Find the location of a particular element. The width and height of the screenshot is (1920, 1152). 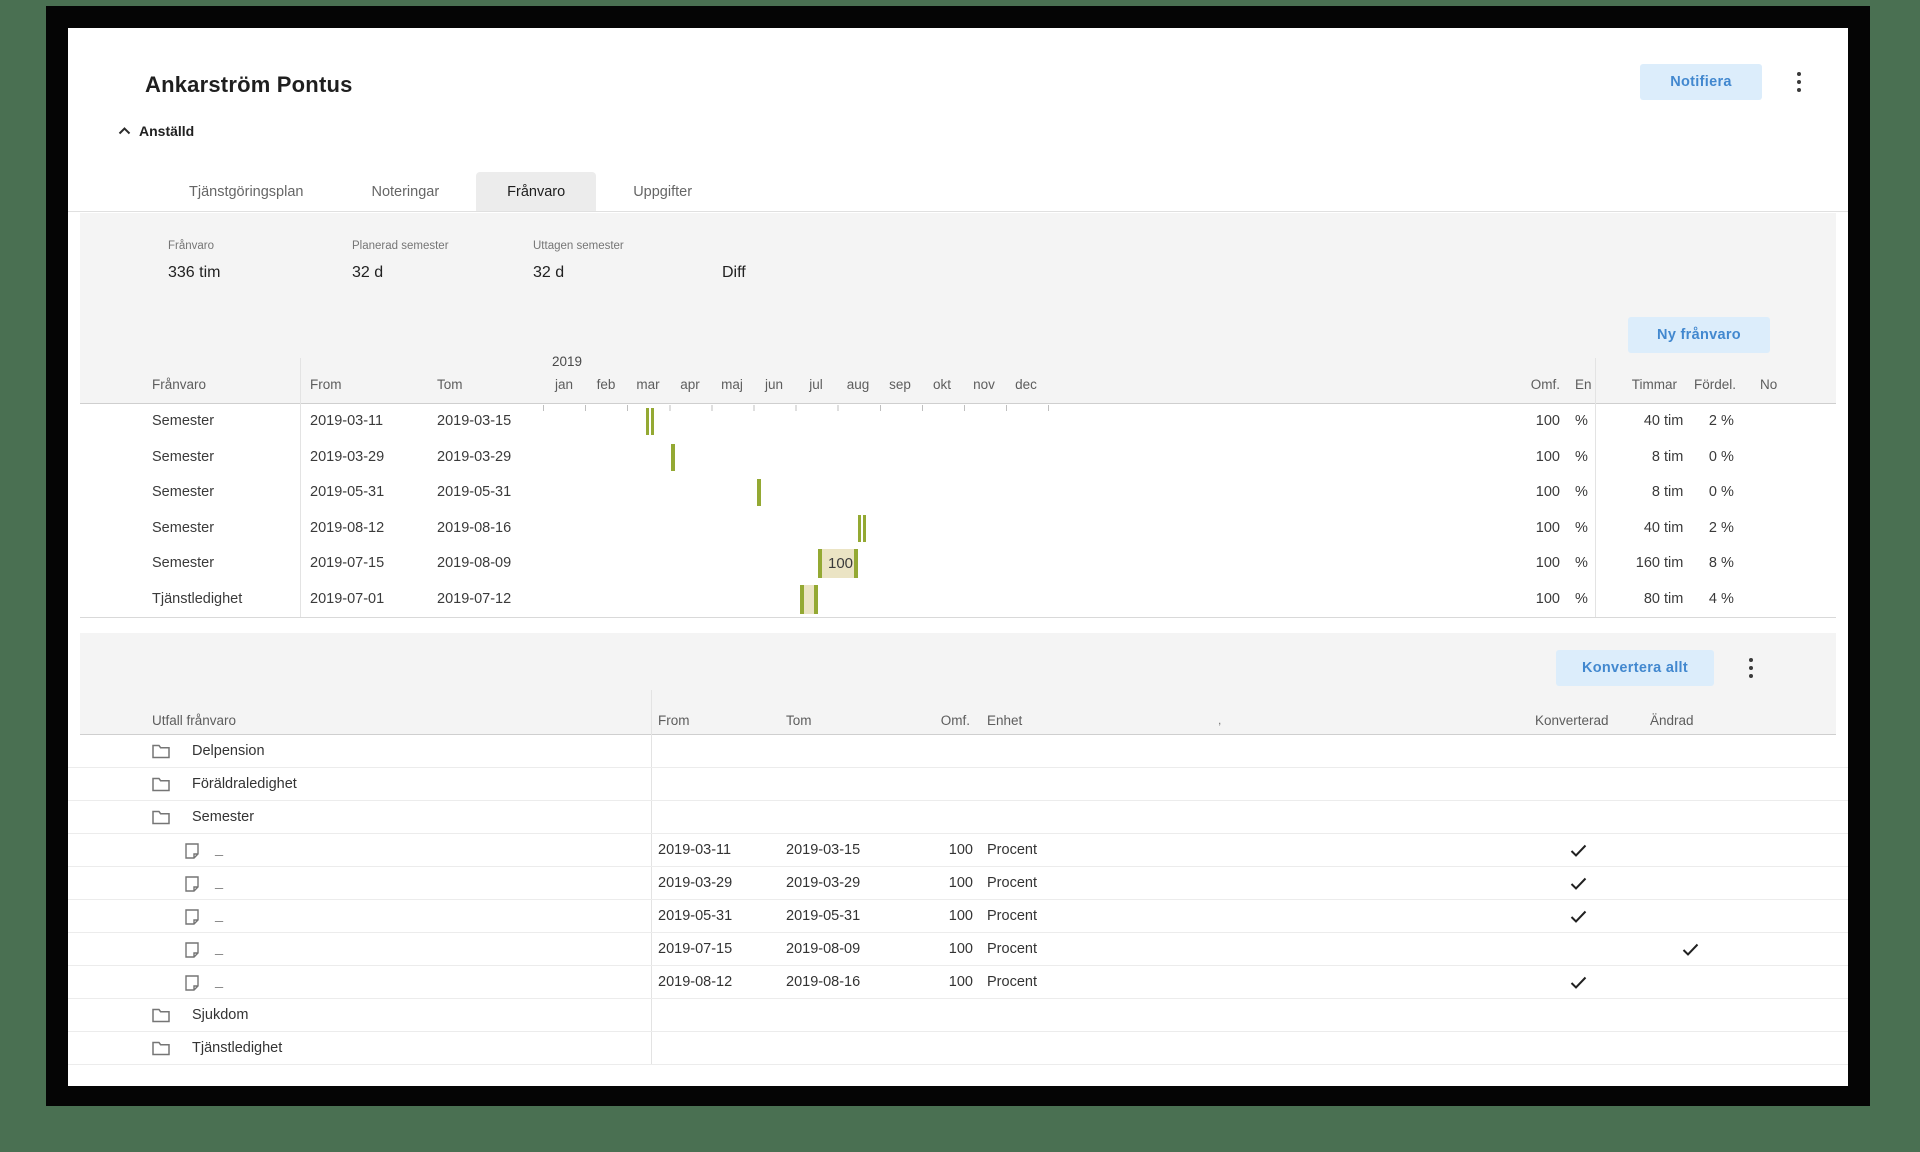

tom-date: 2019-03-29 is located at coordinates (823, 883).